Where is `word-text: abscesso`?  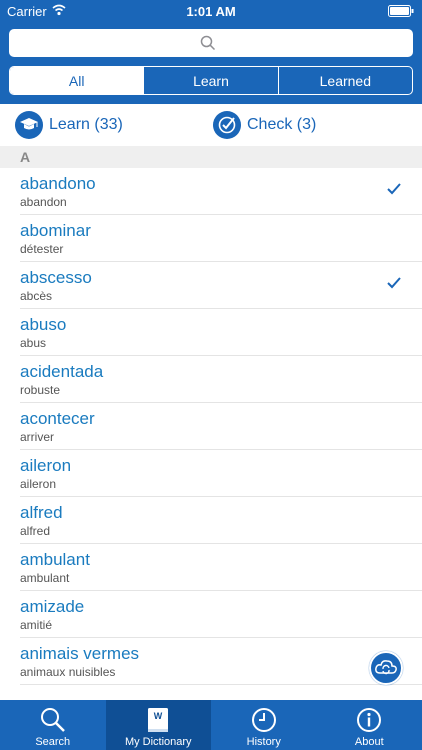 word-text: abscesso is located at coordinates (56, 277).